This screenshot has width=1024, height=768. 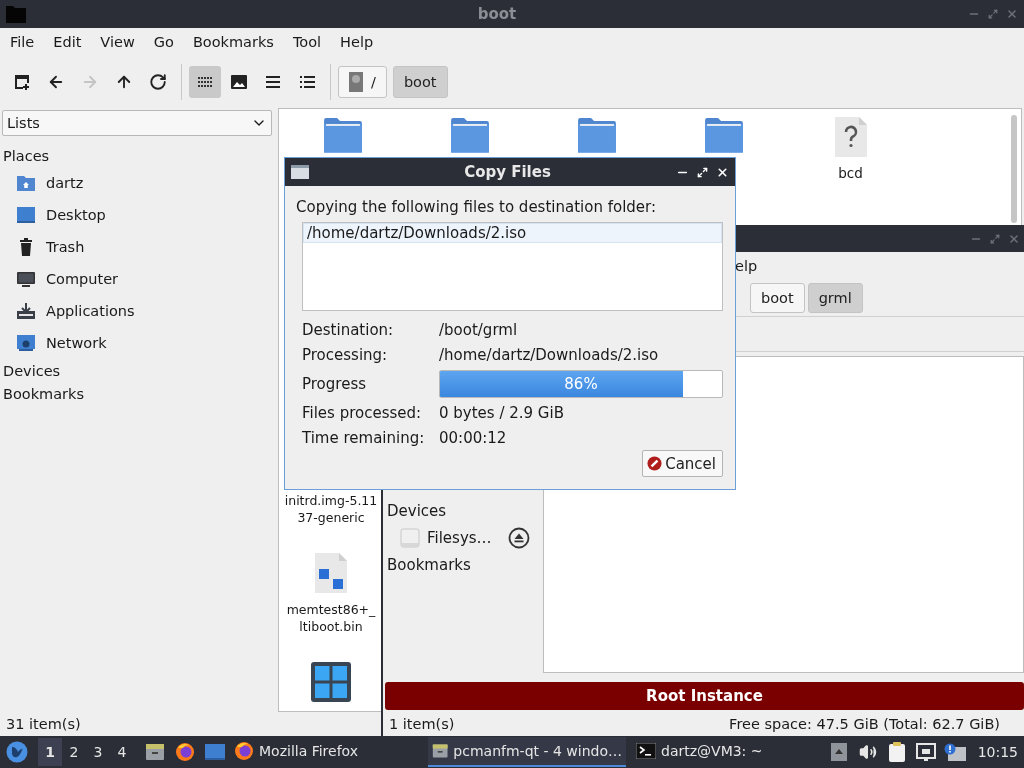 What do you see at coordinates (334, 384) in the screenshot?
I see `field-label: Progress` at bounding box center [334, 384].